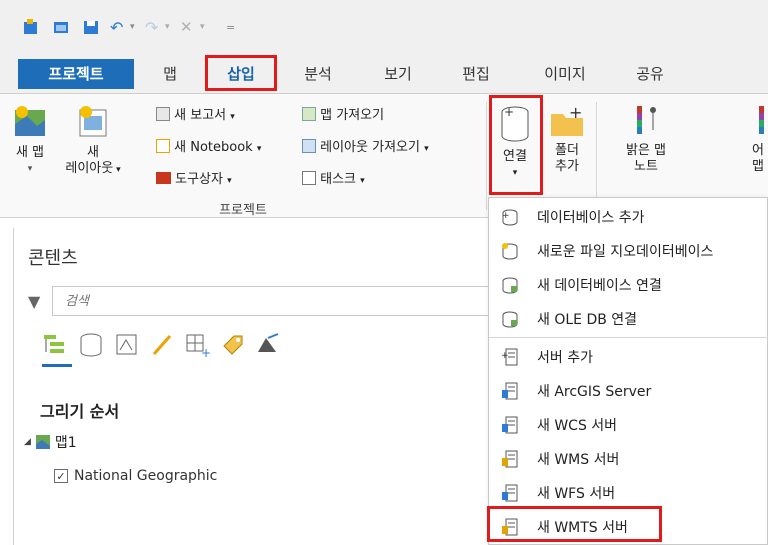  What do you see at coordinates (628, 319) in the screenshot?
I see `menu-item-new-ole-db-connection: 새 OLE DB 연결` at bounding box center [628, 319].